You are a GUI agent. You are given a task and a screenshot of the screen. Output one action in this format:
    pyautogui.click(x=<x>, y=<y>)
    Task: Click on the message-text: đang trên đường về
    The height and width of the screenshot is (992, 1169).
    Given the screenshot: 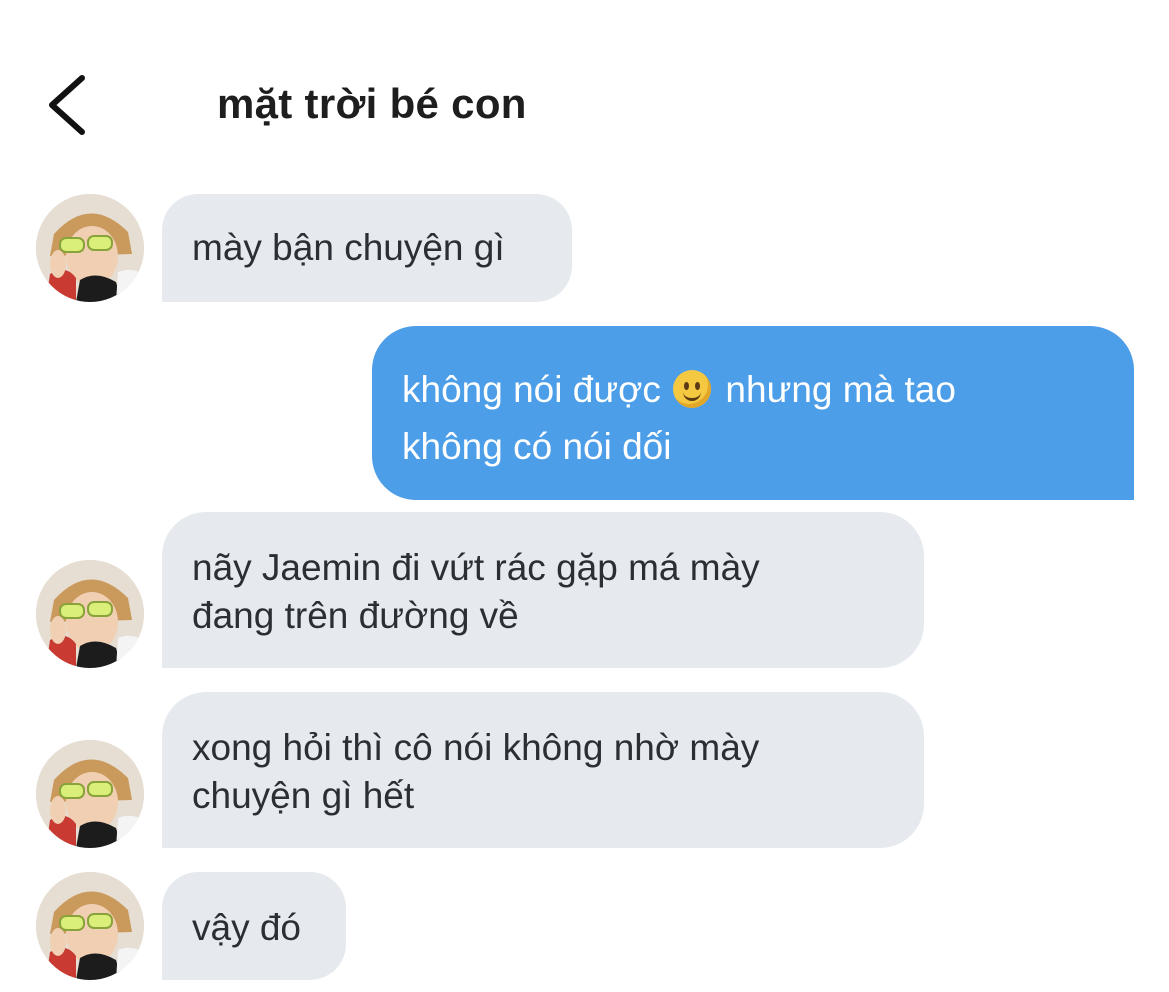 What is the action you would take?
    pyautogui.click(x=355, y=615)
    